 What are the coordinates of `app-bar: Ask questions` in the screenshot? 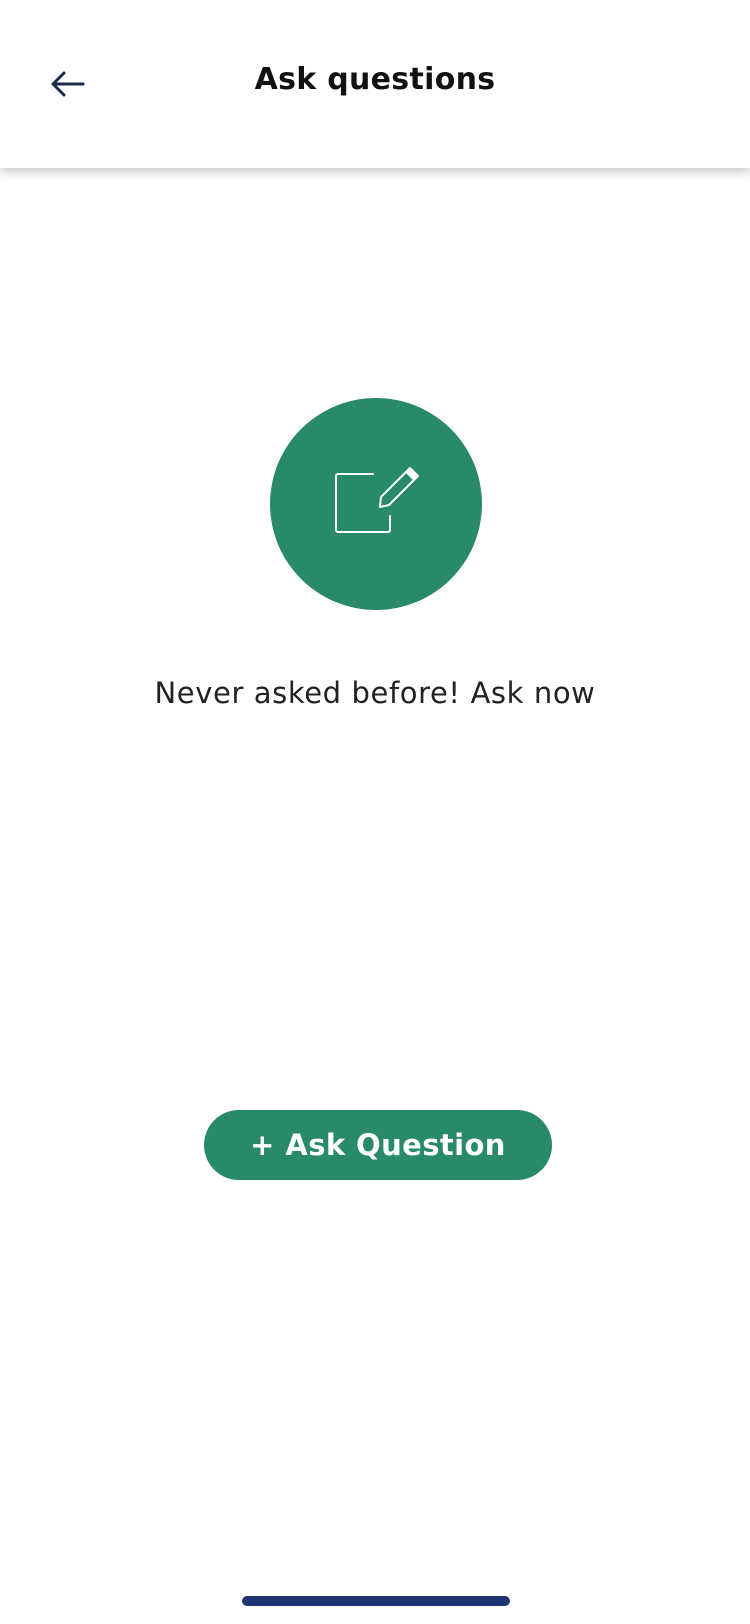 It's located at (375, 84).